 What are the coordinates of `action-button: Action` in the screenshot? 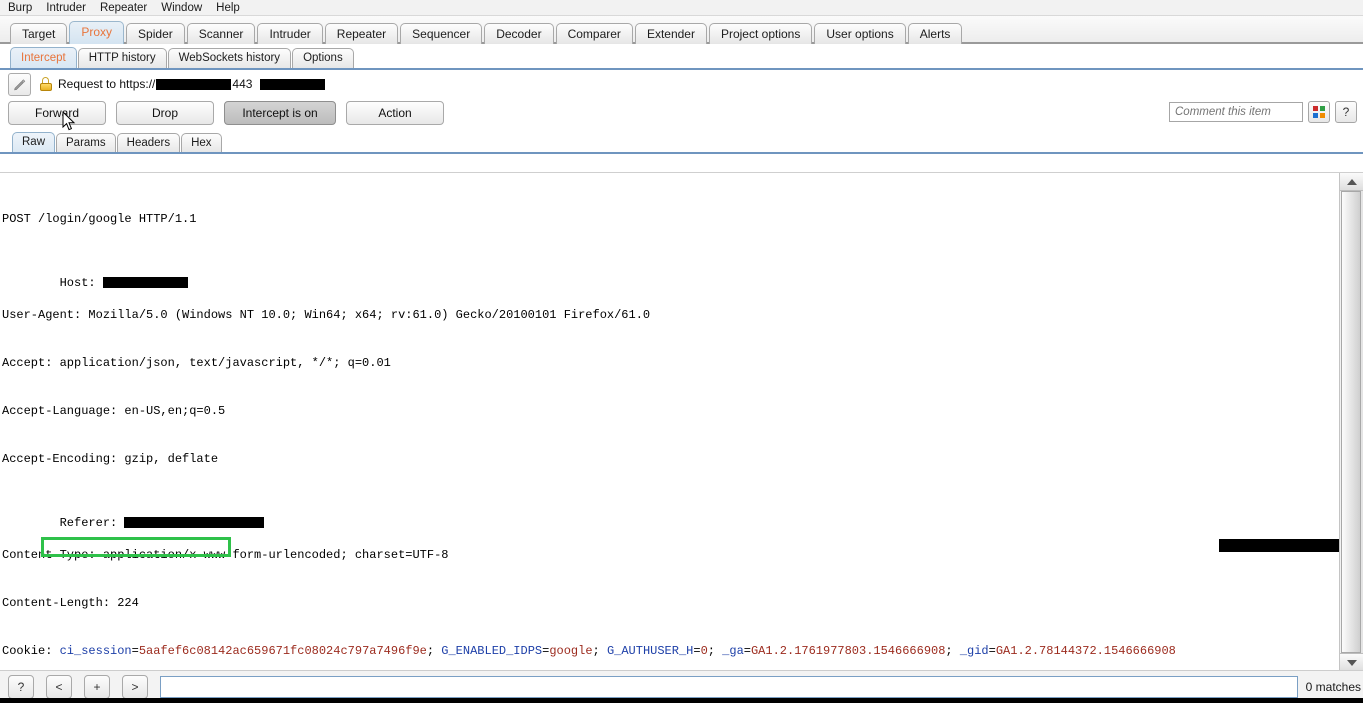 It's located at (395, 113).